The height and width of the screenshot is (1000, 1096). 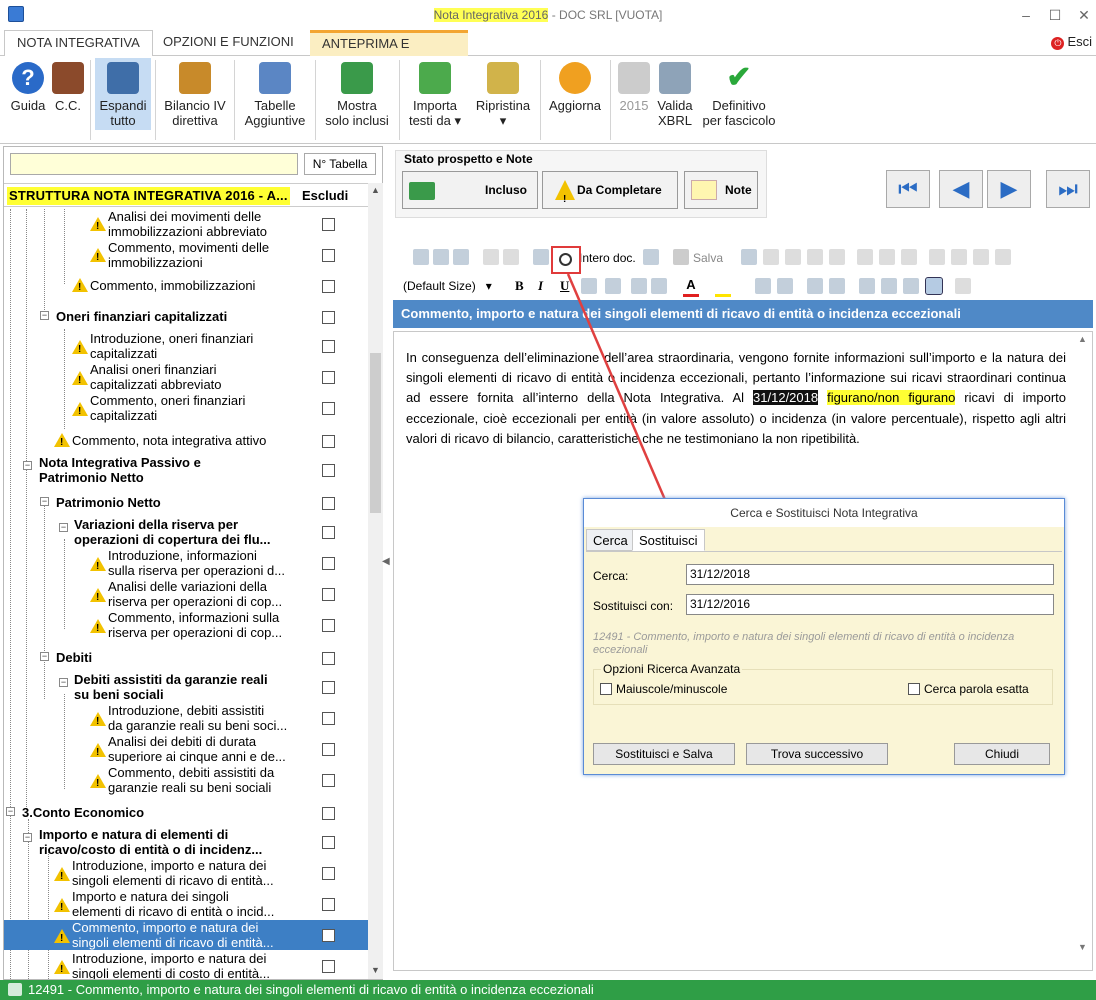 What do you see at coordinates (763, 286) in the screenshot?
I see `indent-icon` at bounding box center [763, 286].